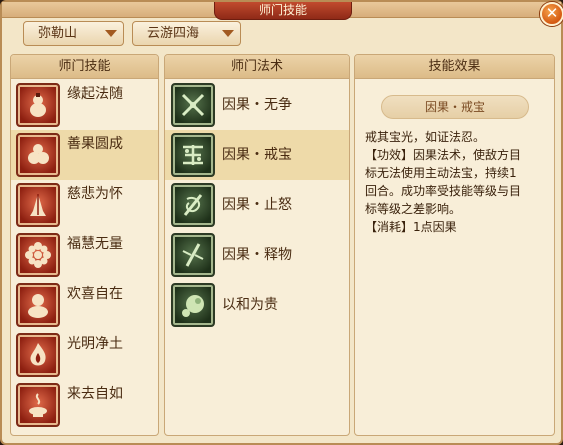 The height and width of the screenshot is (445, 563). Describe the element at coordinates (95, 94) in the screenshot. I see `skill-label: 缘起法随` at that location.